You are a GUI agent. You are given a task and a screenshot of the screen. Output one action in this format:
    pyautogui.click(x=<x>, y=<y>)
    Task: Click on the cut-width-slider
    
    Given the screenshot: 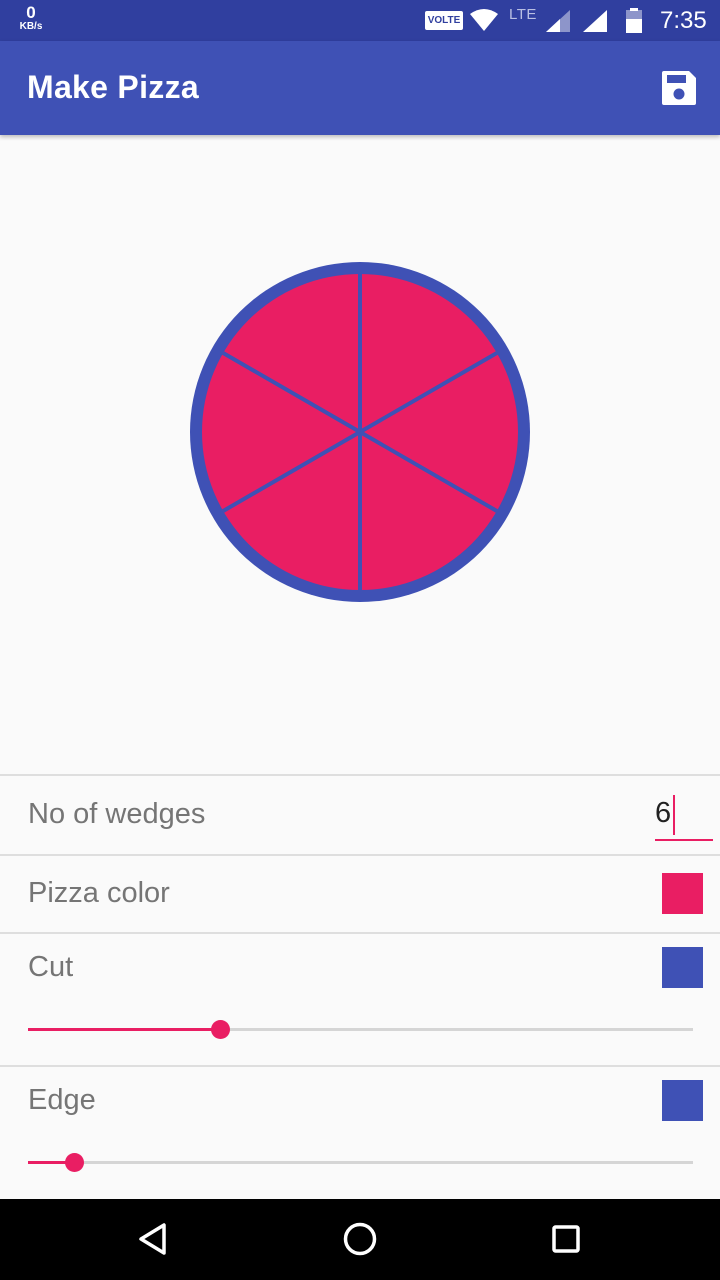 What is the action you would take?
    pyautogui.click(x=360, y=1029)
    